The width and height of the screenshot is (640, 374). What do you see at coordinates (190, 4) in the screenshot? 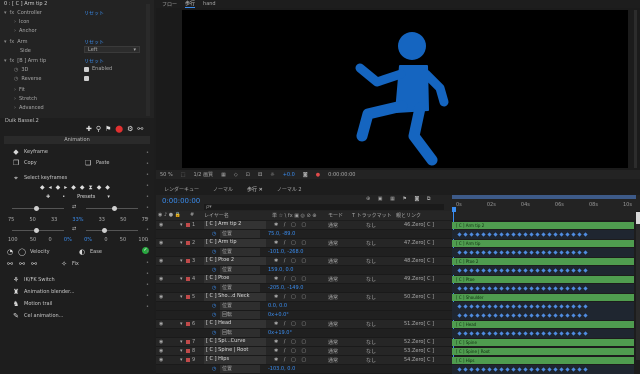
I see `tab-walk: 歩行` at bounding box center [190, 4].